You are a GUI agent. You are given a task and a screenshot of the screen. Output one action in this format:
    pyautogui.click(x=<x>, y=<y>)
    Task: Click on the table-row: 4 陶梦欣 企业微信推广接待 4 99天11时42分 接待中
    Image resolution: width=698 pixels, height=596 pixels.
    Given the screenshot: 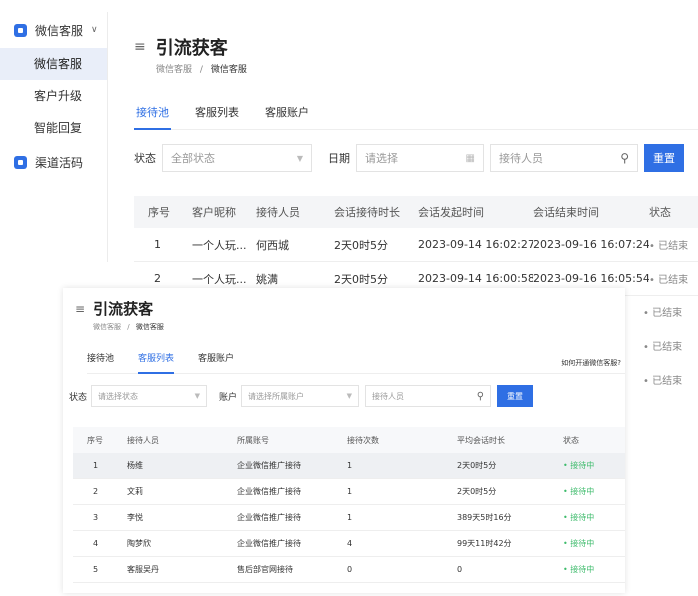 What is the action you would take?
    pyautogui.click(x=349, y=544)
    